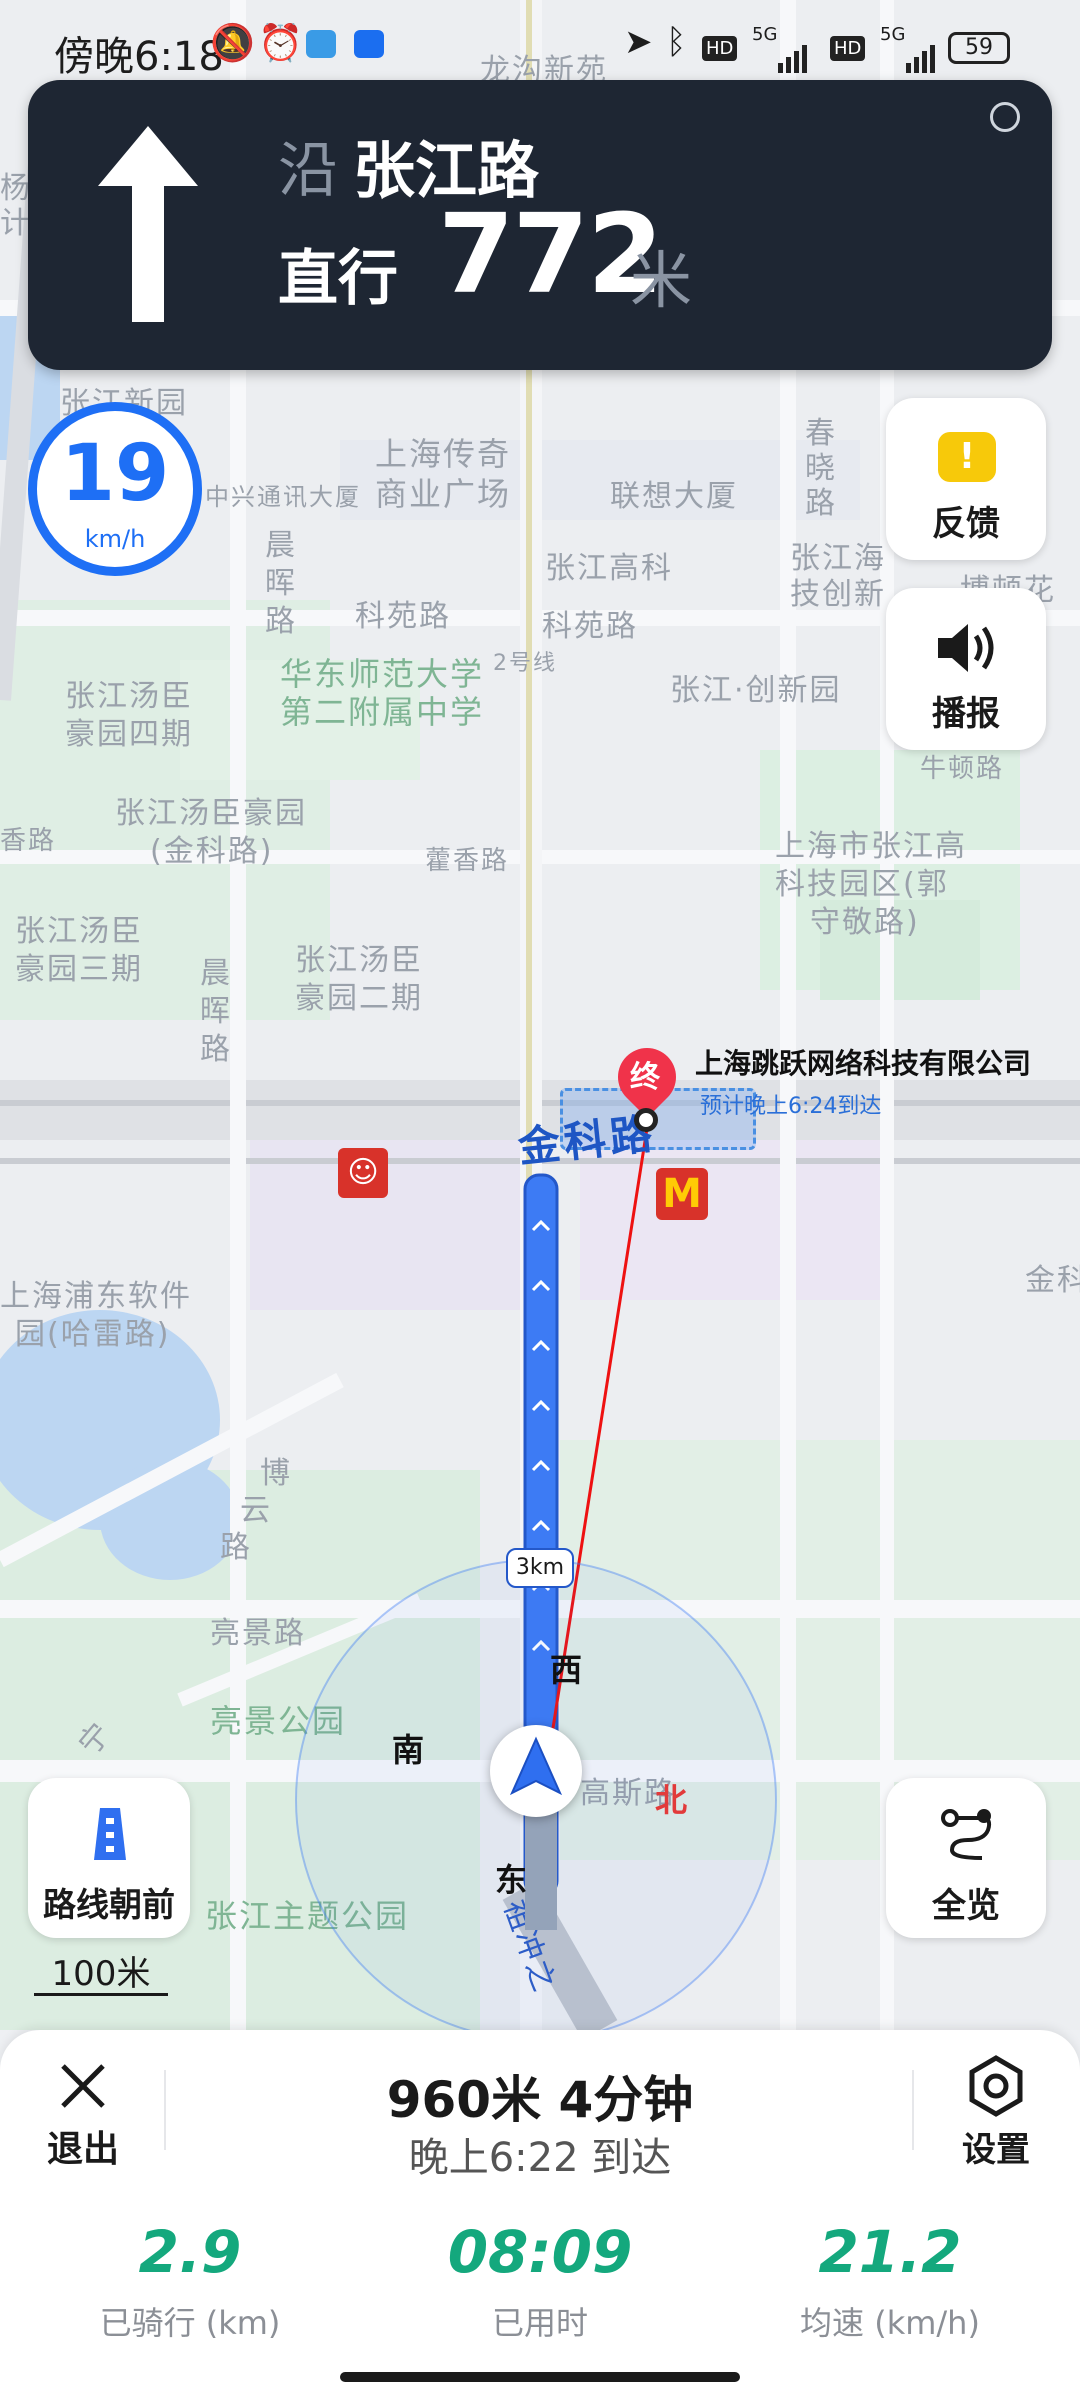 This screenshot has width=1080, height=2400. Describe the element at coordinates (408, 1750) in the screenshot. I see `compass-south: 南` at that location.